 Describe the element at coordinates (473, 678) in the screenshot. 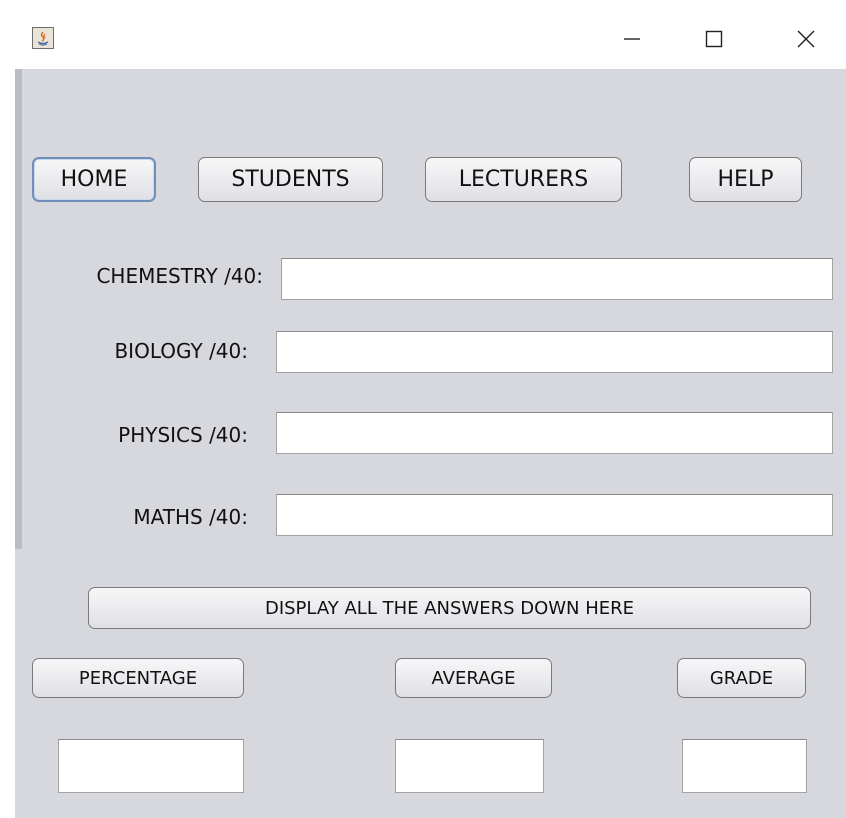

I see `average-button: AVERAGE` at that location.